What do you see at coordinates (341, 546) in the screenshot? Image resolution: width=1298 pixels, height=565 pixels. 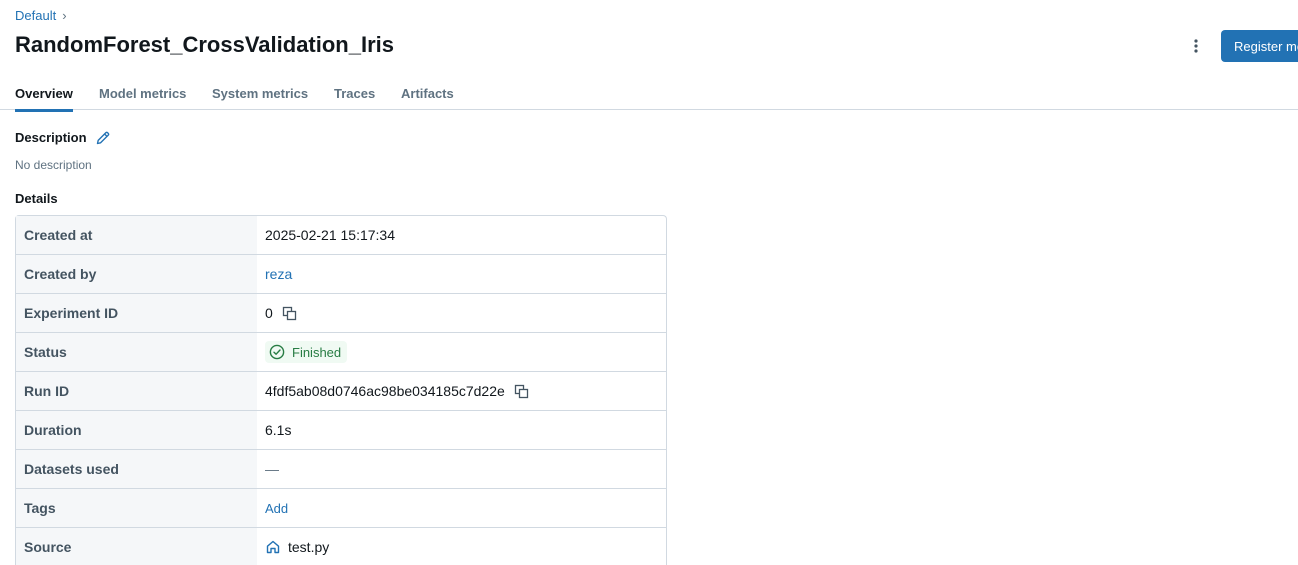 I see `table-row: Source test.py` at bounding box center [341, 546].